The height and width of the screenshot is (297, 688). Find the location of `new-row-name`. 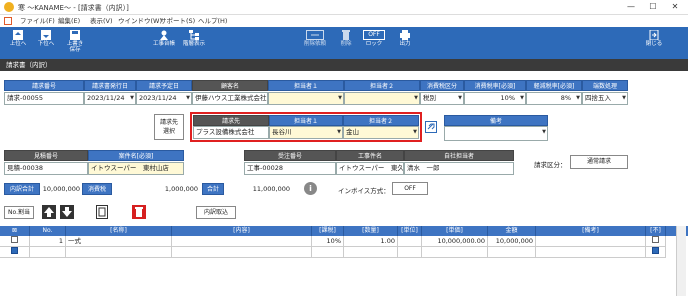

new-row-name is located at coordinates (119, 252).